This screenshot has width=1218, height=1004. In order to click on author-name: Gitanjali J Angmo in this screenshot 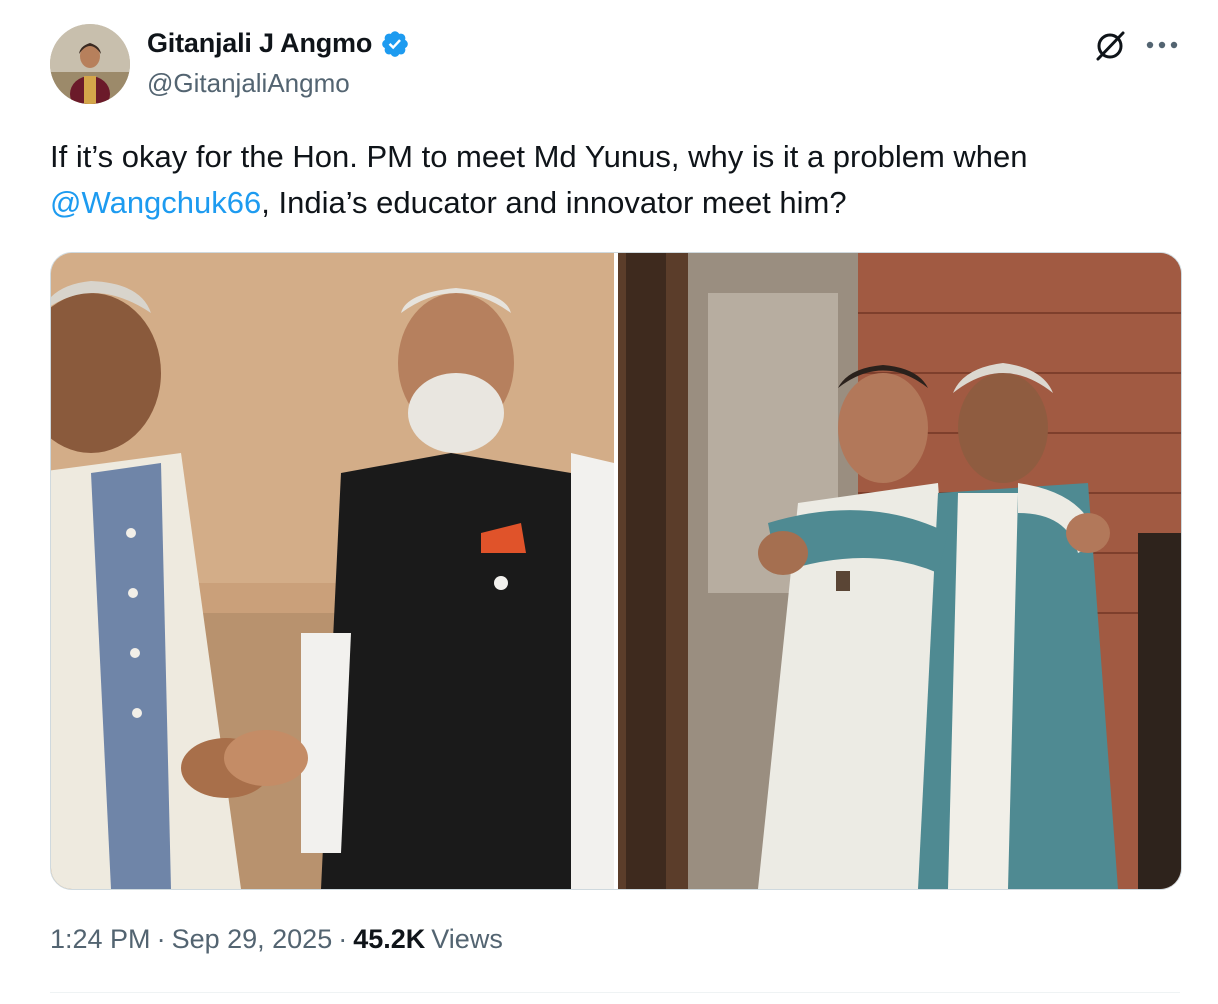, I will do `click(278, 43)`.